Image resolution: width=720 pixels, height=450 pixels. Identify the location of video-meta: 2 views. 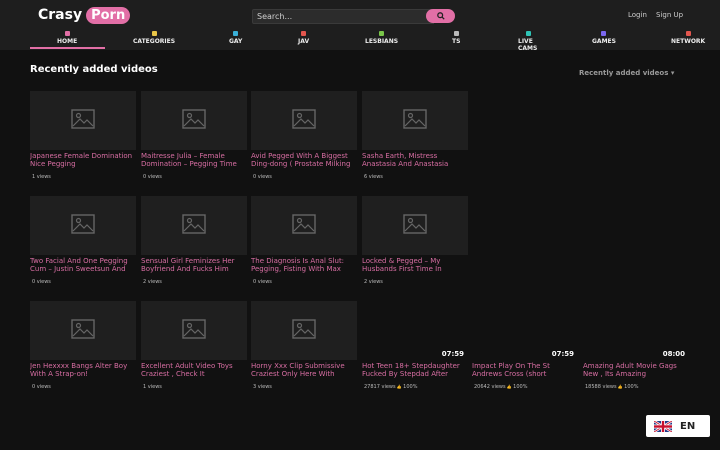
(373, 282).